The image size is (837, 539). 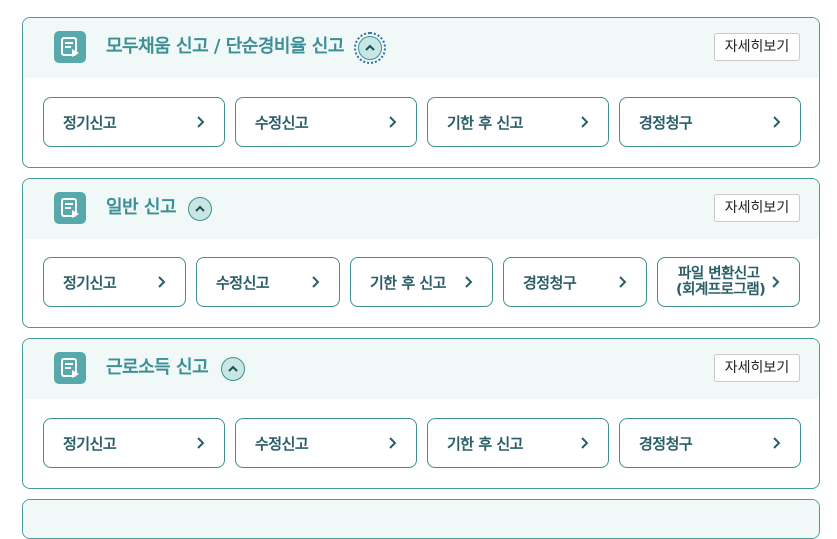 What do you see at coordinates (225, 46) in the screenshot?
I see `section-title: 모두채움 신고 / 단순경비율 신고` at bounding box center [225, 46].